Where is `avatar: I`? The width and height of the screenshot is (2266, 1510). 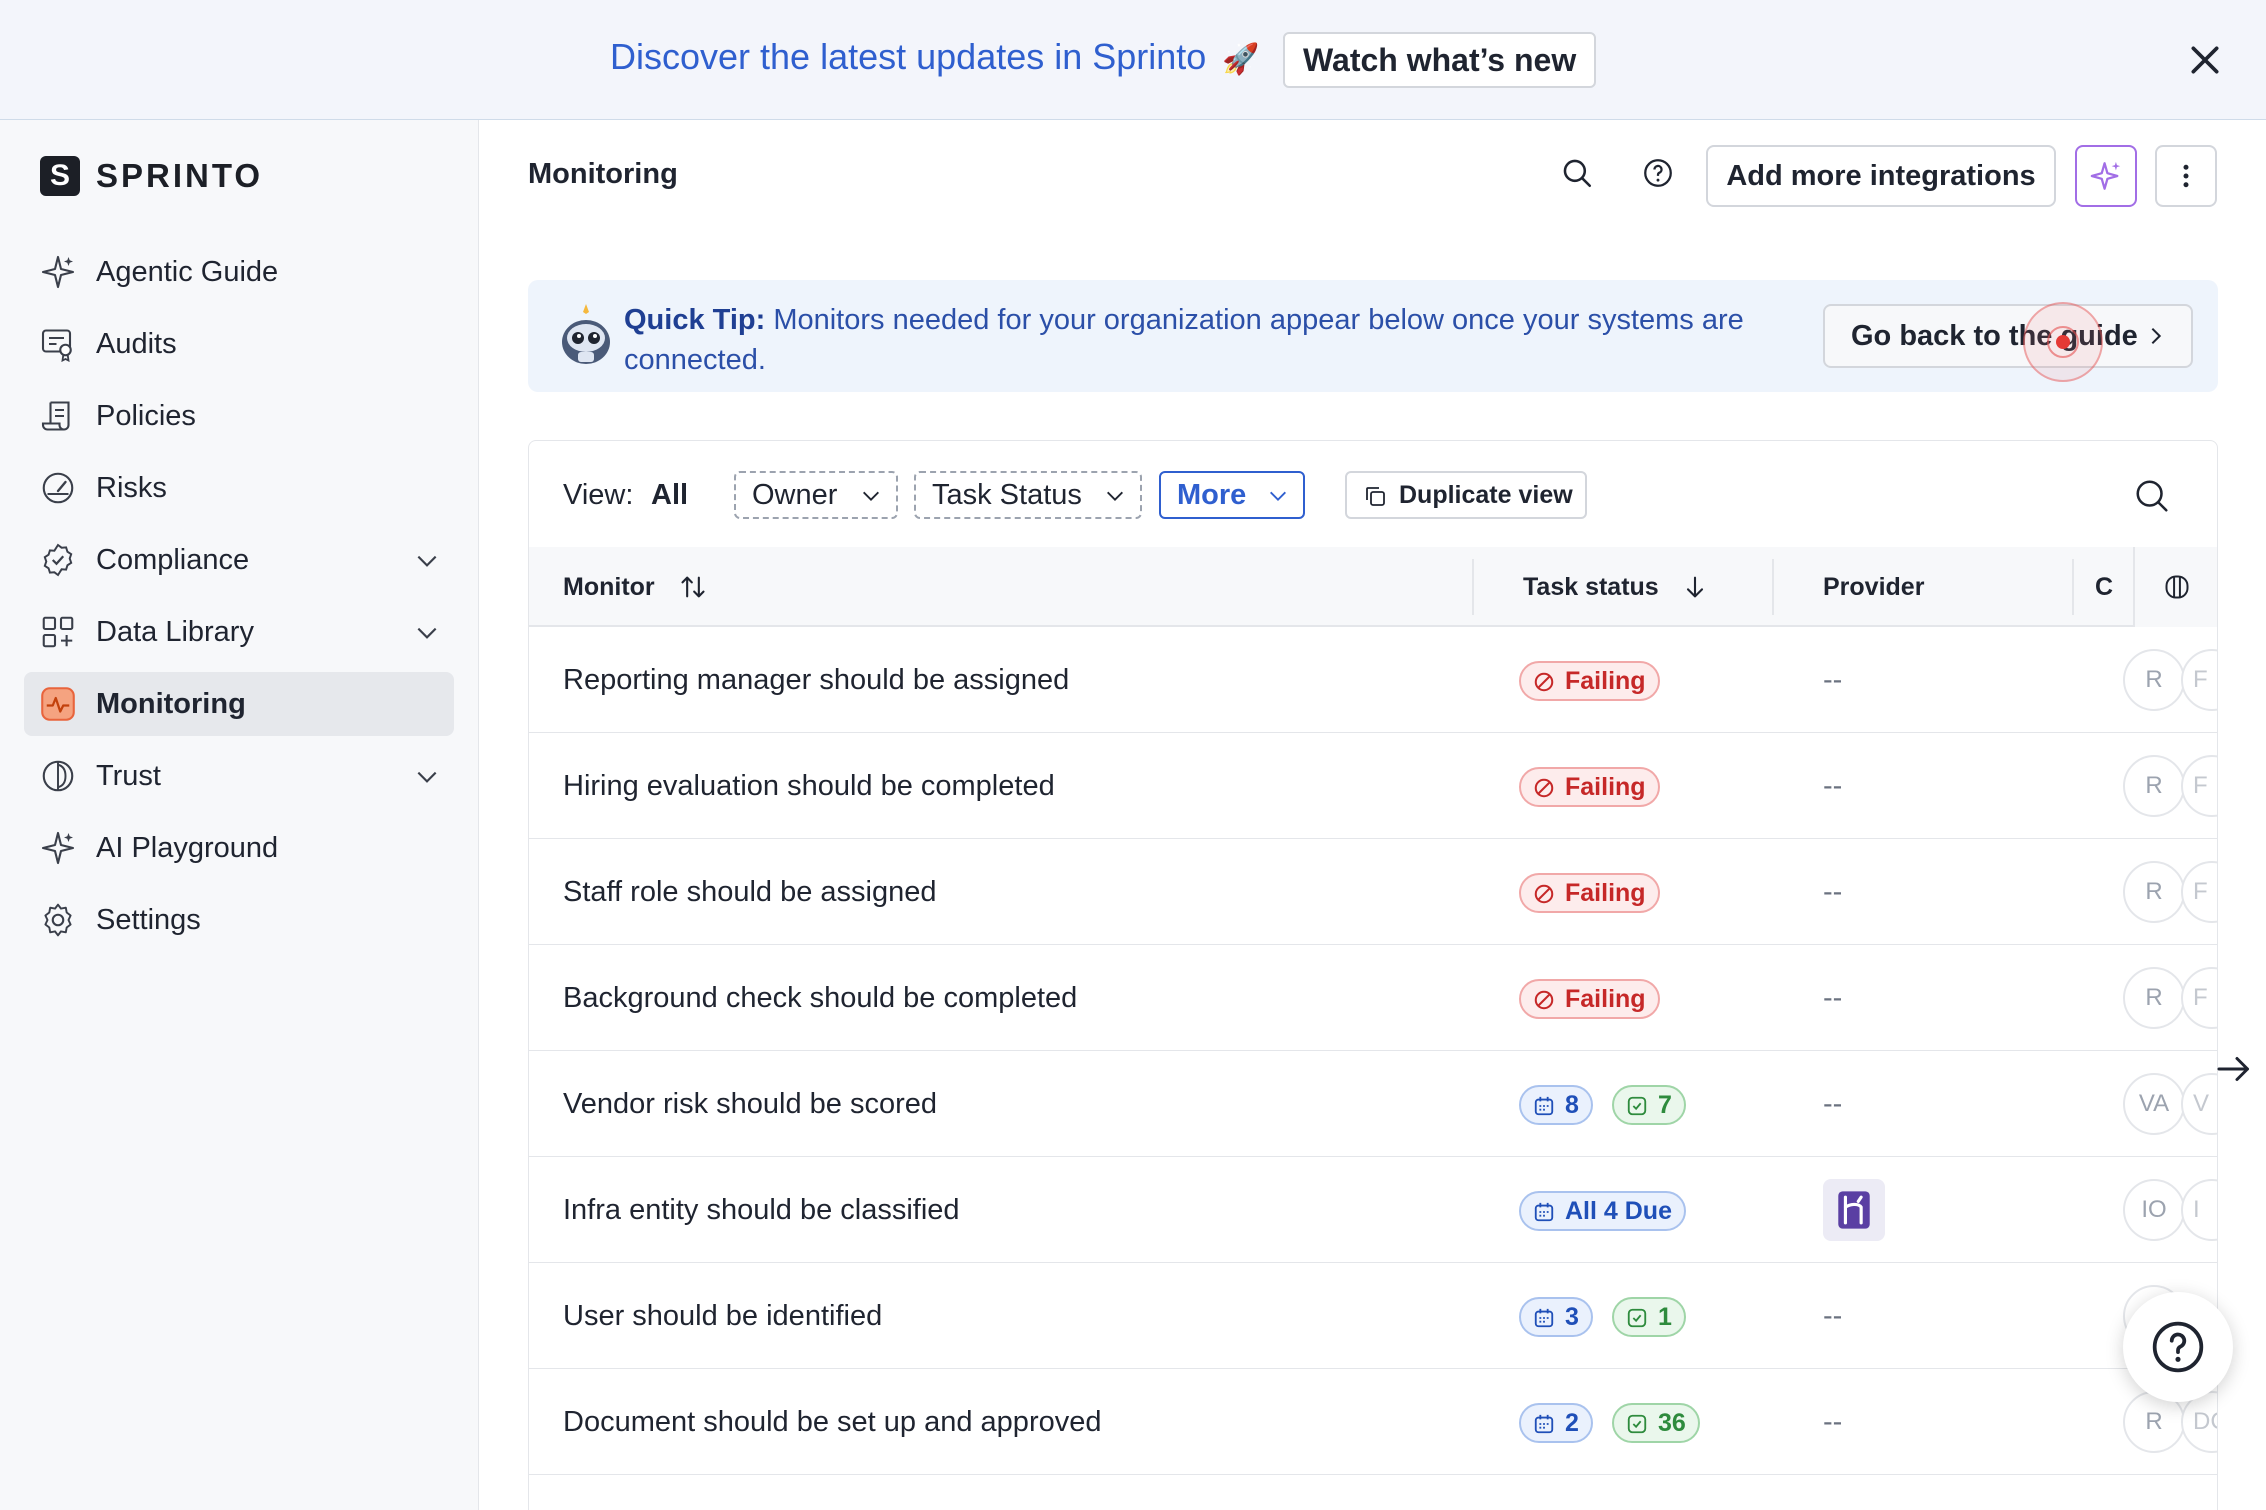 avatar: I is located at coordinates (2199, 1210).